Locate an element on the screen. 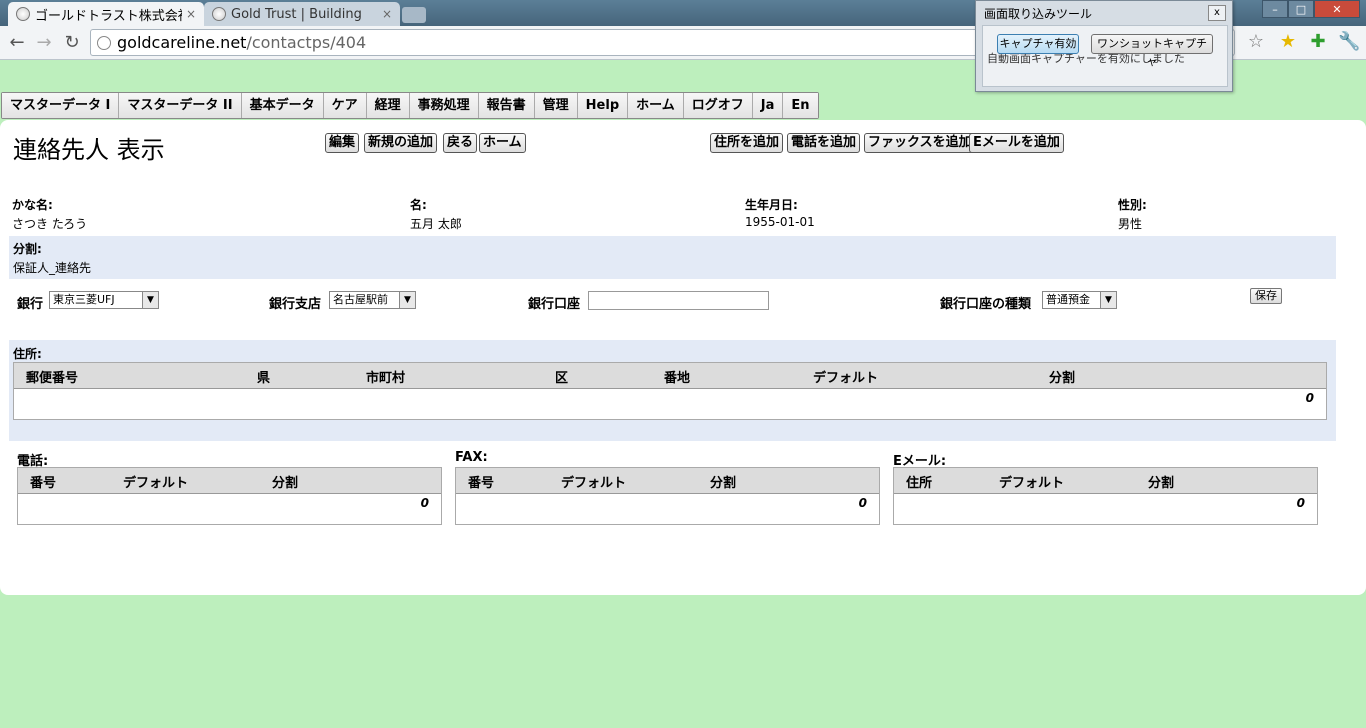  menu-lang-ja: Ja is located at coordinates (768, 105).